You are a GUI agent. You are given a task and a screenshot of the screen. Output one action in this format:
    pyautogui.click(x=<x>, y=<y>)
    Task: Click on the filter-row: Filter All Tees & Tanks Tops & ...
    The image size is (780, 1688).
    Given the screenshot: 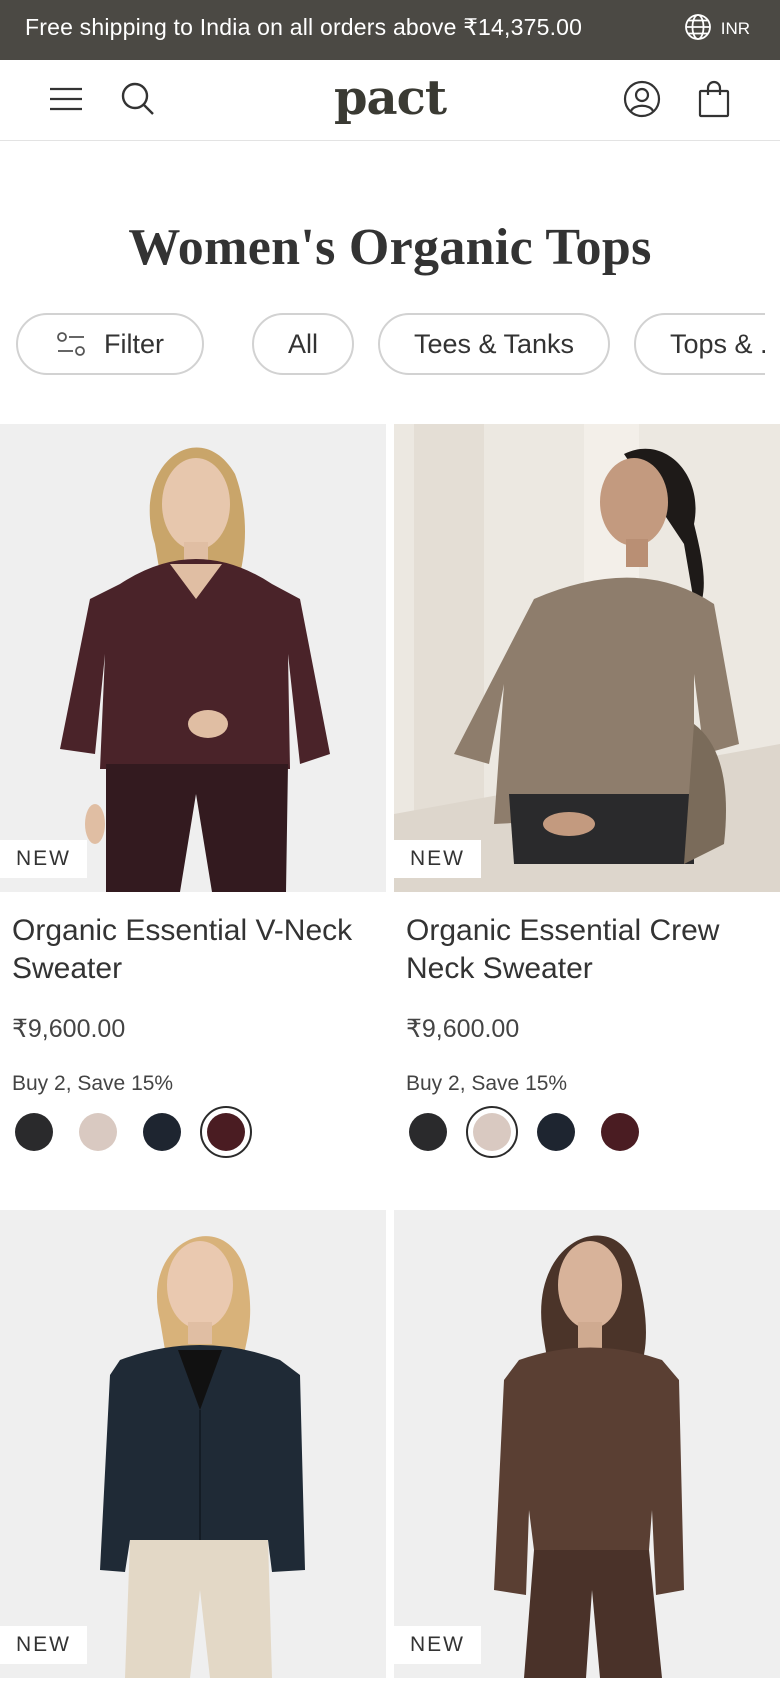 What is the action you would take?
    pyautogui.click(x=382, y=345)
    